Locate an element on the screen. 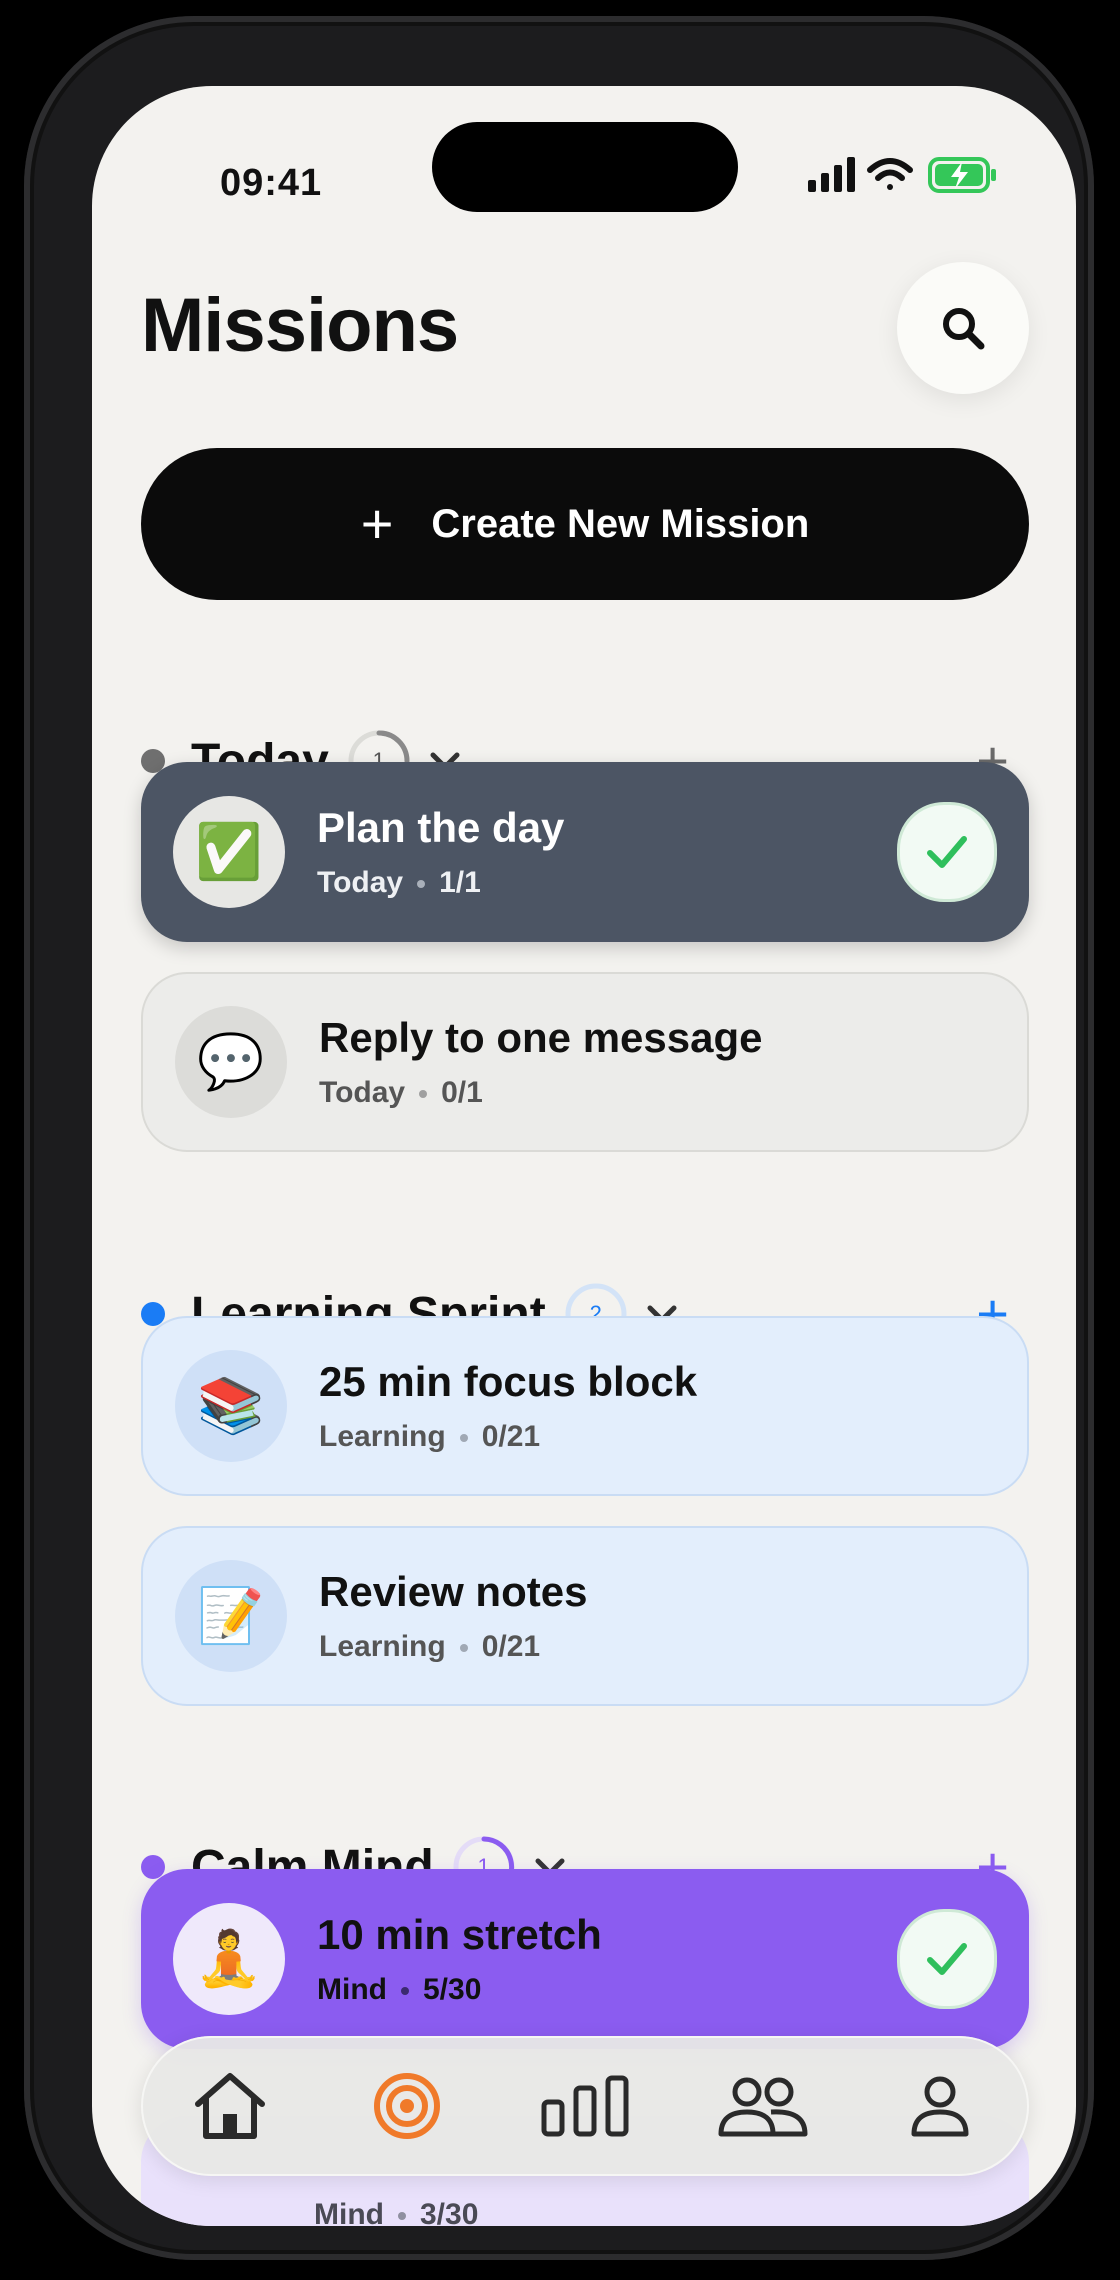  profile-icon is located at coordinates (940, 2106).